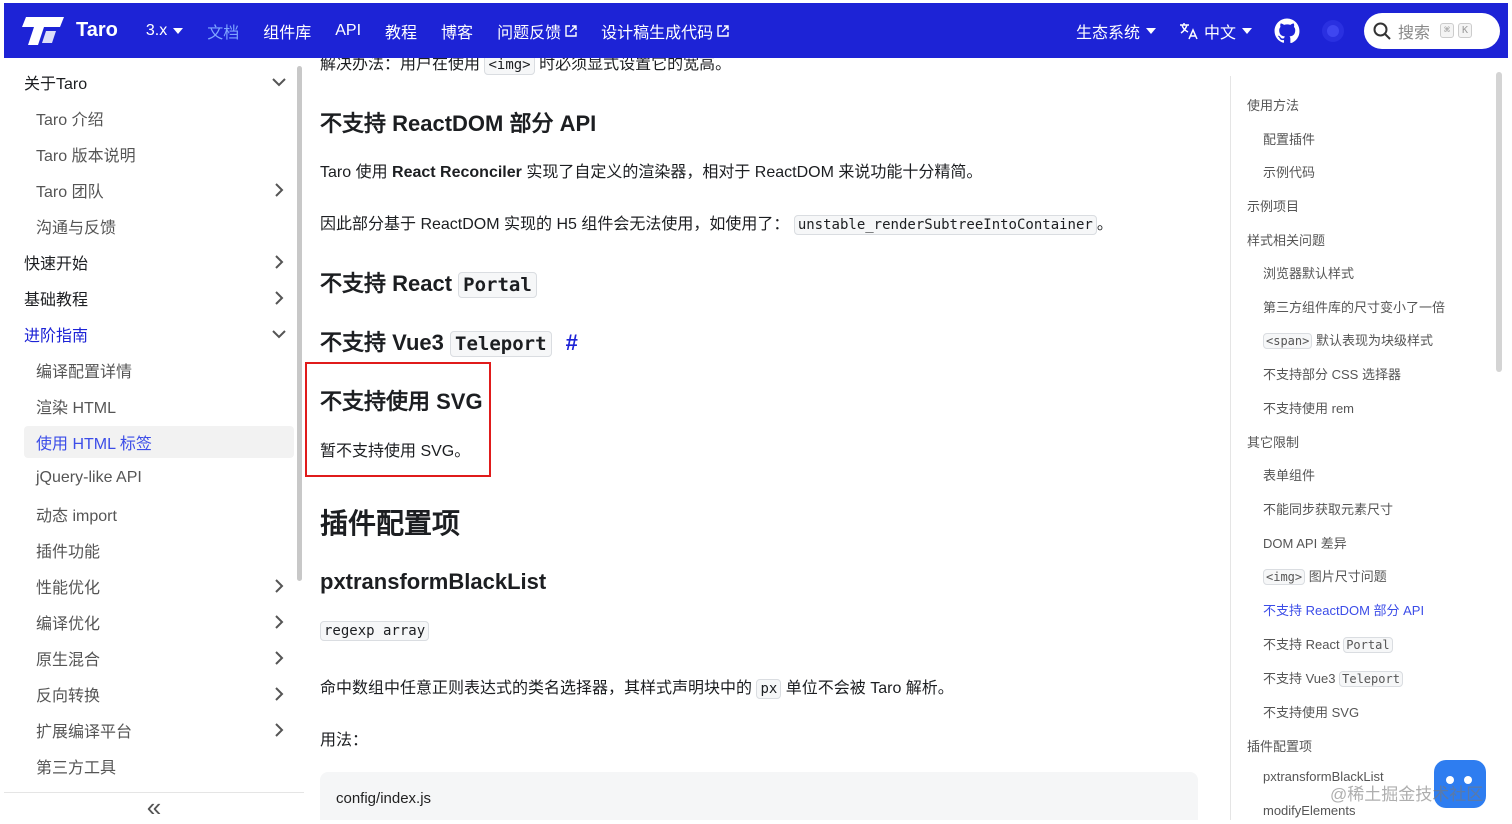  What do you see at coordinates (166, 154) in the screenshot?
I see `sidebar-item-taro-versions: Taro 版本说明` at bounding box center [166, 154].